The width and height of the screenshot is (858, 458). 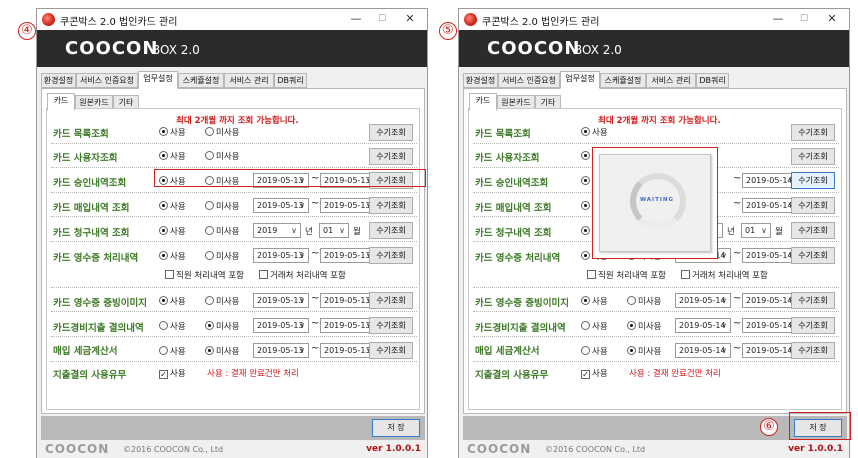 What do you see at coordinates (507, 351) in the screenshot?
I see `row-label: 매입 세금계산서` at bounding box center [507, 351].